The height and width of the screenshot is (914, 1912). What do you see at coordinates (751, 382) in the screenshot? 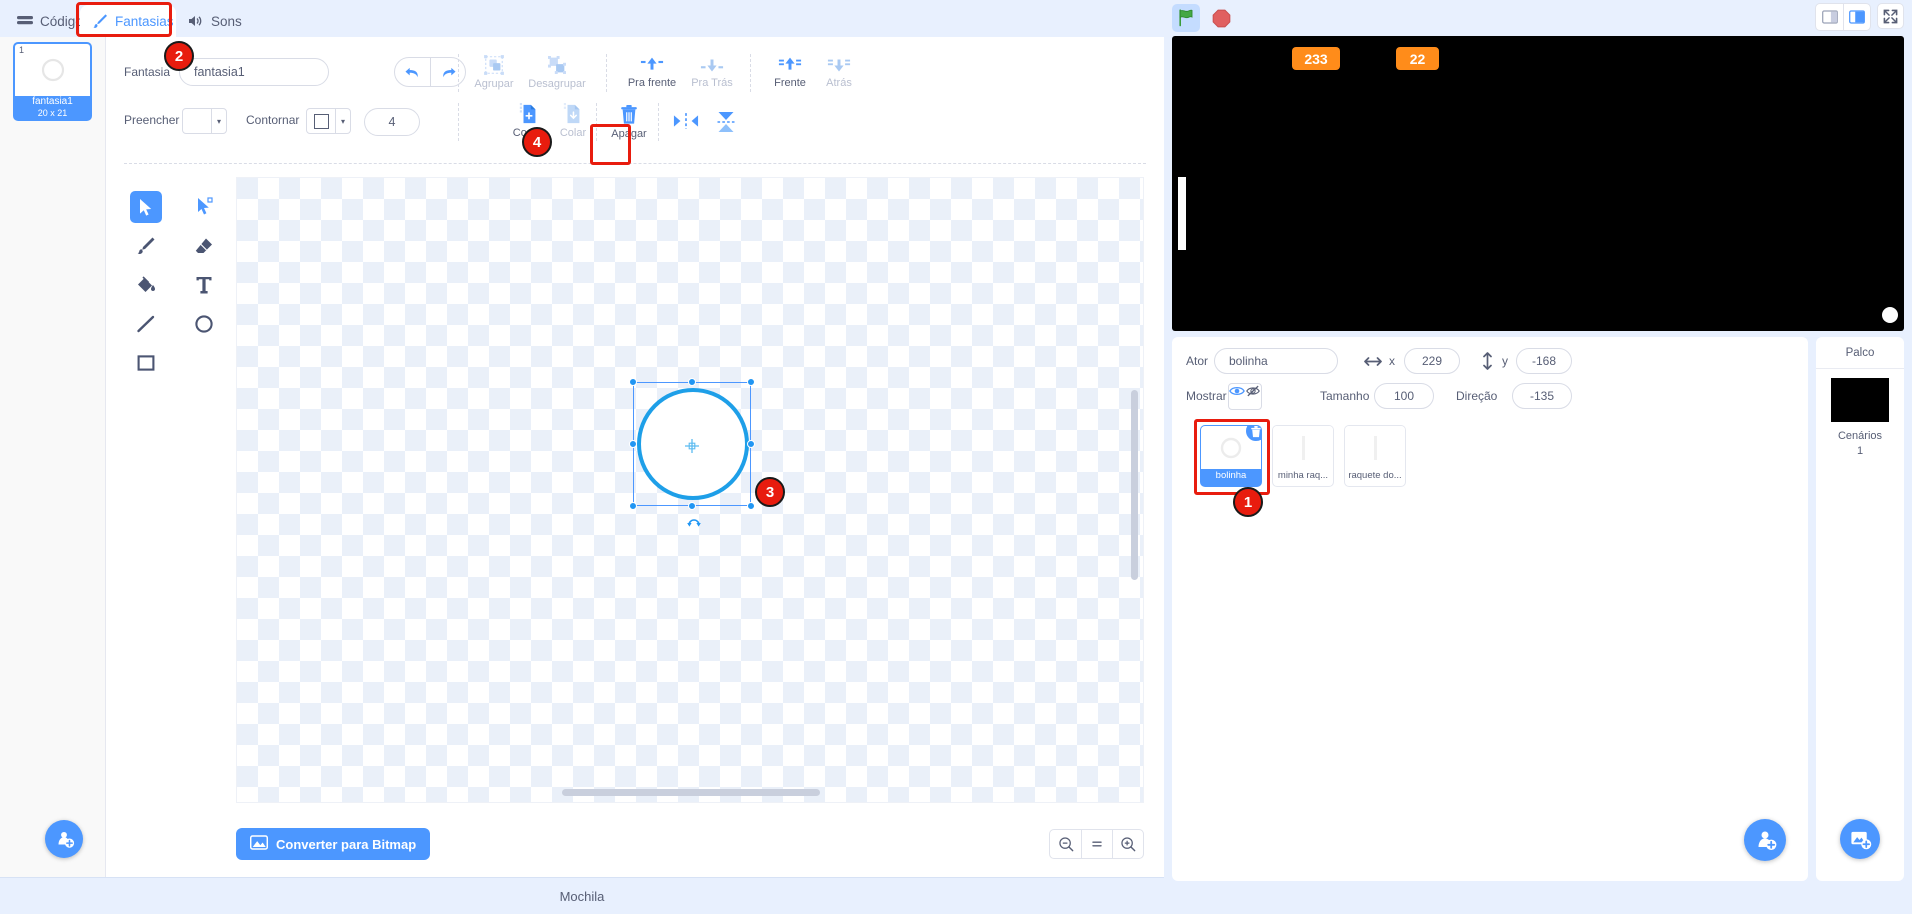
I see `resize-handle-ne` at bounding box center [751, 382].